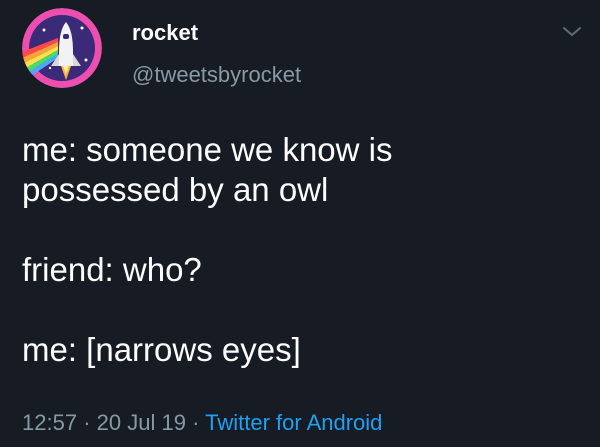  Describe the element at coordinates (112, 269) in the screenshot. I see `tweet-text-line: friend: who?` at that location.